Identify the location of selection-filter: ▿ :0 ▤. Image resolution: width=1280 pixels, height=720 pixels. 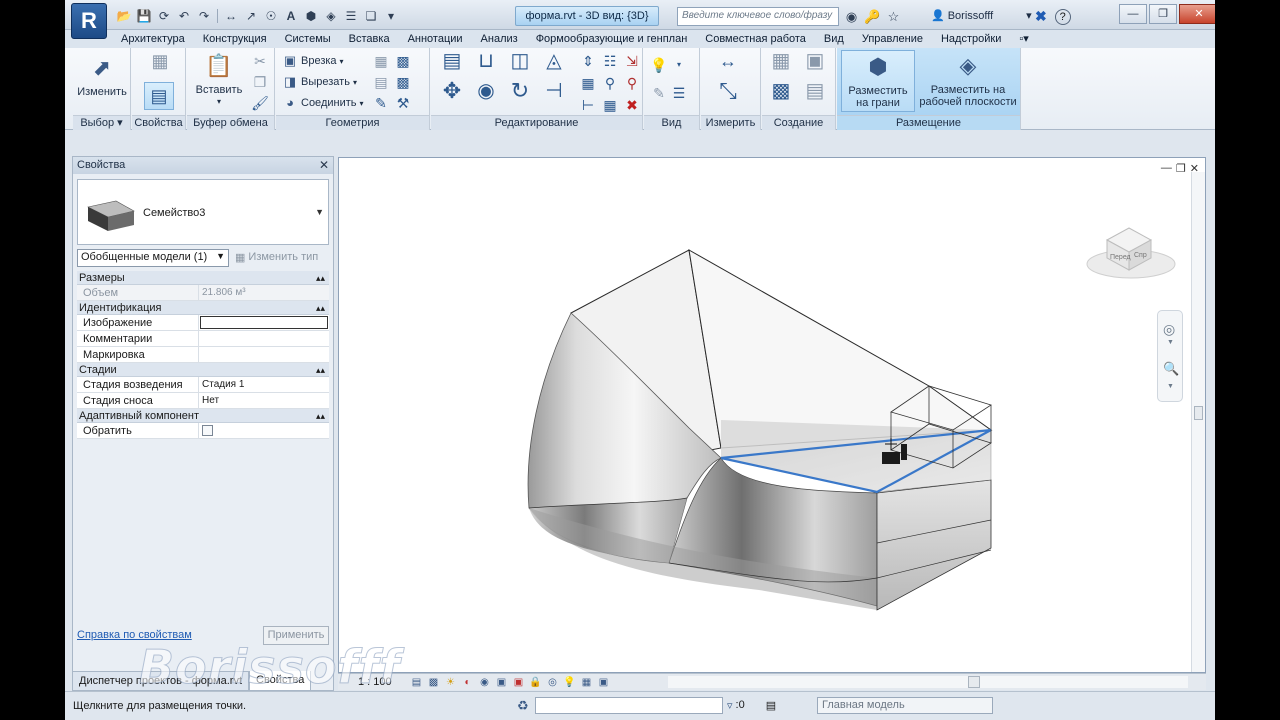
(751, 705).